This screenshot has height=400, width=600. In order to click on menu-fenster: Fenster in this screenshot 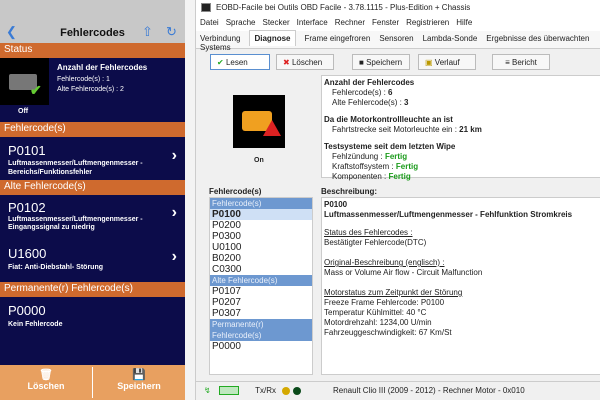, I will do `click(385, 22)`.